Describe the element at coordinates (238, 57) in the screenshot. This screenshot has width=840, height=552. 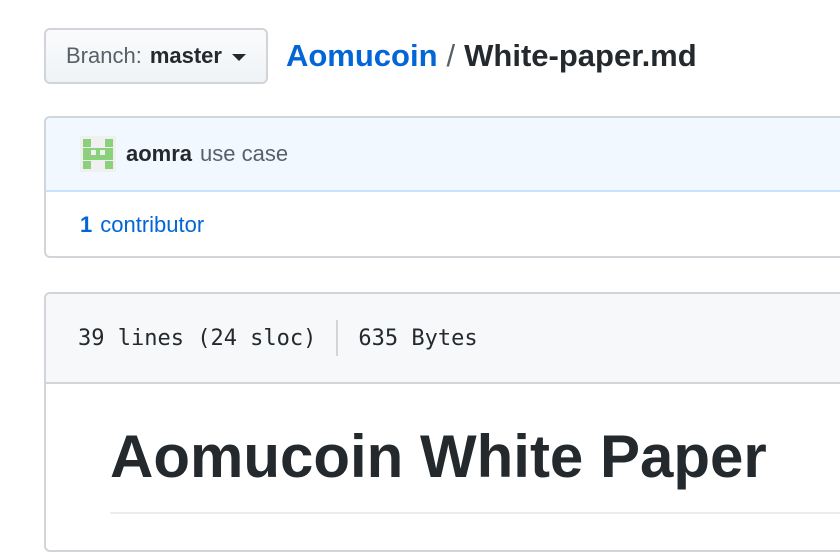
I see `caret-down-icon` at that location.